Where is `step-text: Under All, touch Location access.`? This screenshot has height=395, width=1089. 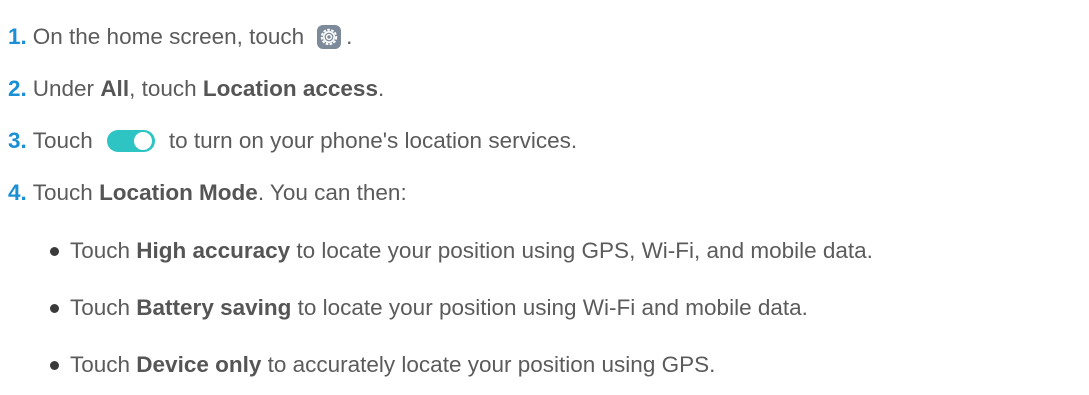 step-text: Under All, touch Location access. is located at coordinates (208, 89).